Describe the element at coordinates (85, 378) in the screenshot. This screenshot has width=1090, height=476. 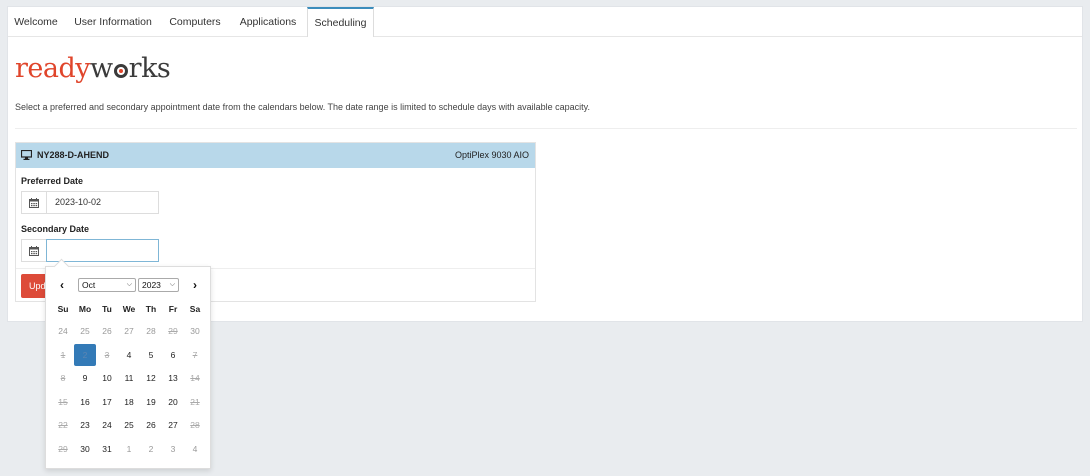
I see `calendar-day: 9` at that location.